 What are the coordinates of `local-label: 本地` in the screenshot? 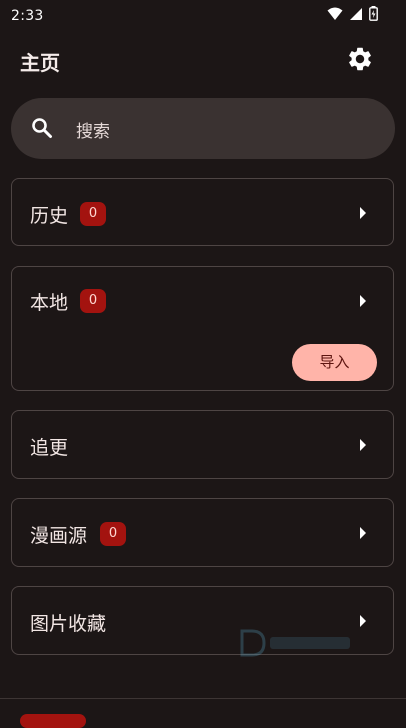 It's located at (49, 303).